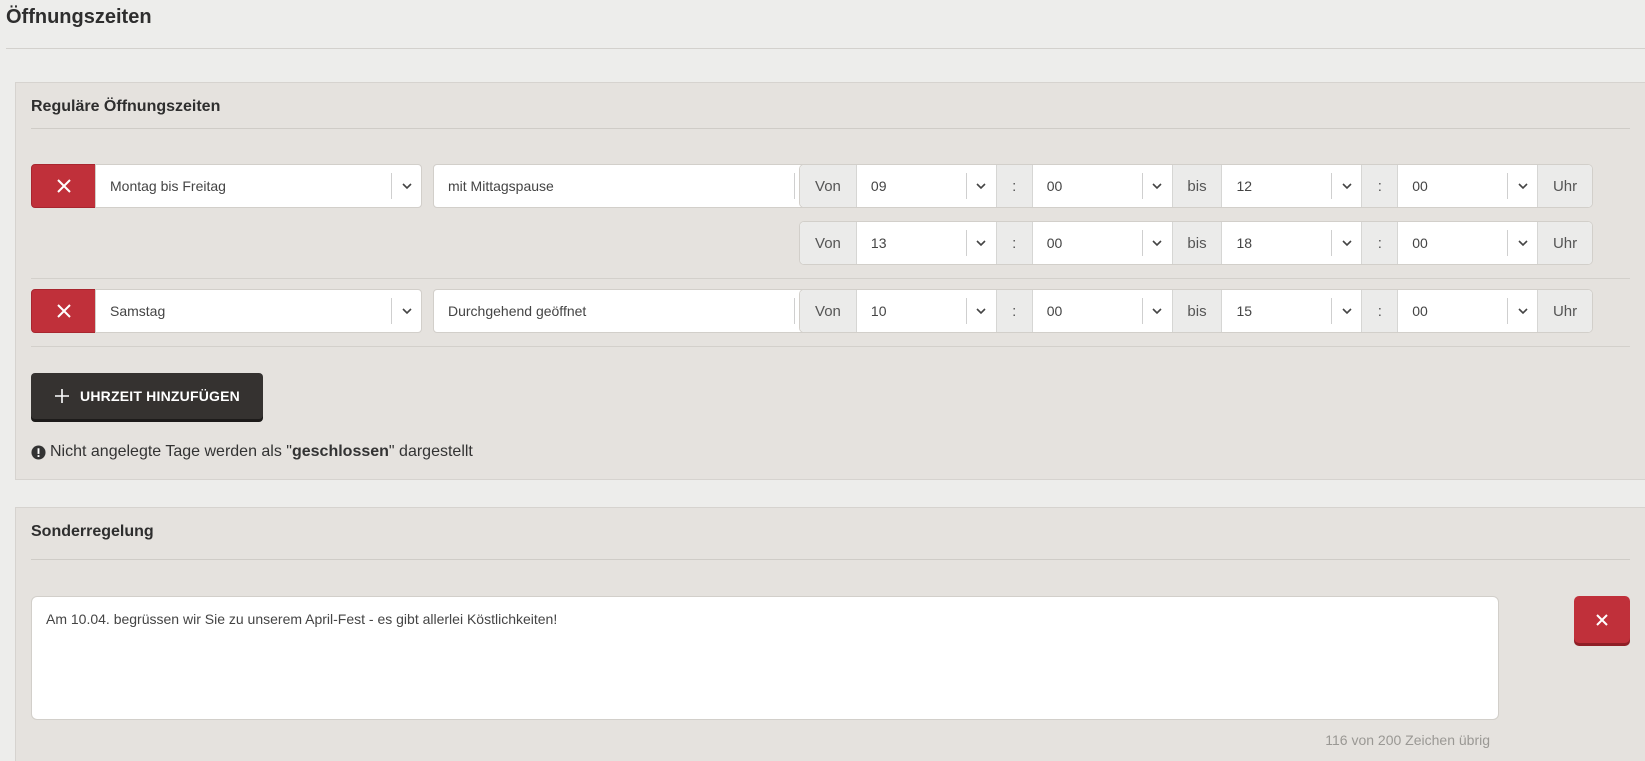 The width and height of the screenshot is (1645, 761). I want to click on from-hour-select: 09, so click(927, 186).